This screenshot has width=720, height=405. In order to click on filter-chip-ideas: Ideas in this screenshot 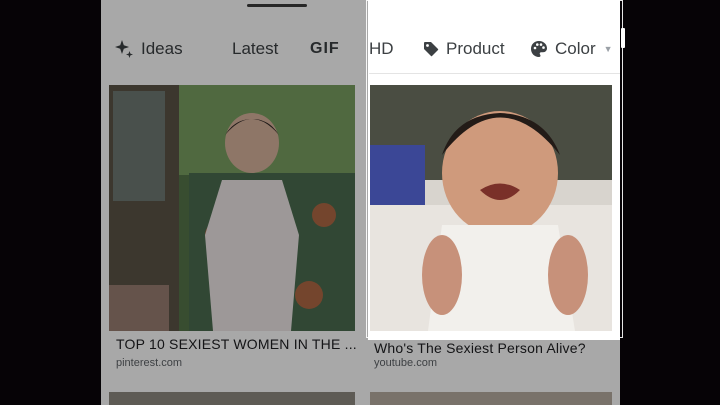, I will do `click(148, 49)`.